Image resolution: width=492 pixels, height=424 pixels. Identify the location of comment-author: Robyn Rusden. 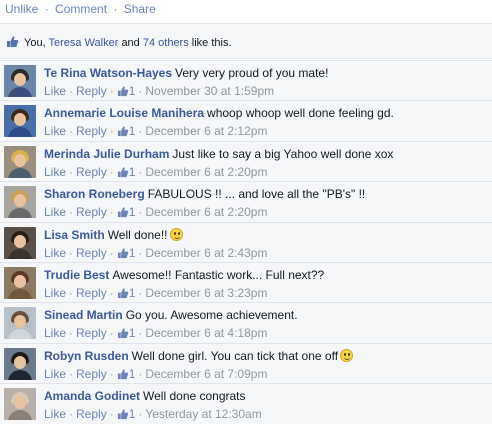
(86, 356).